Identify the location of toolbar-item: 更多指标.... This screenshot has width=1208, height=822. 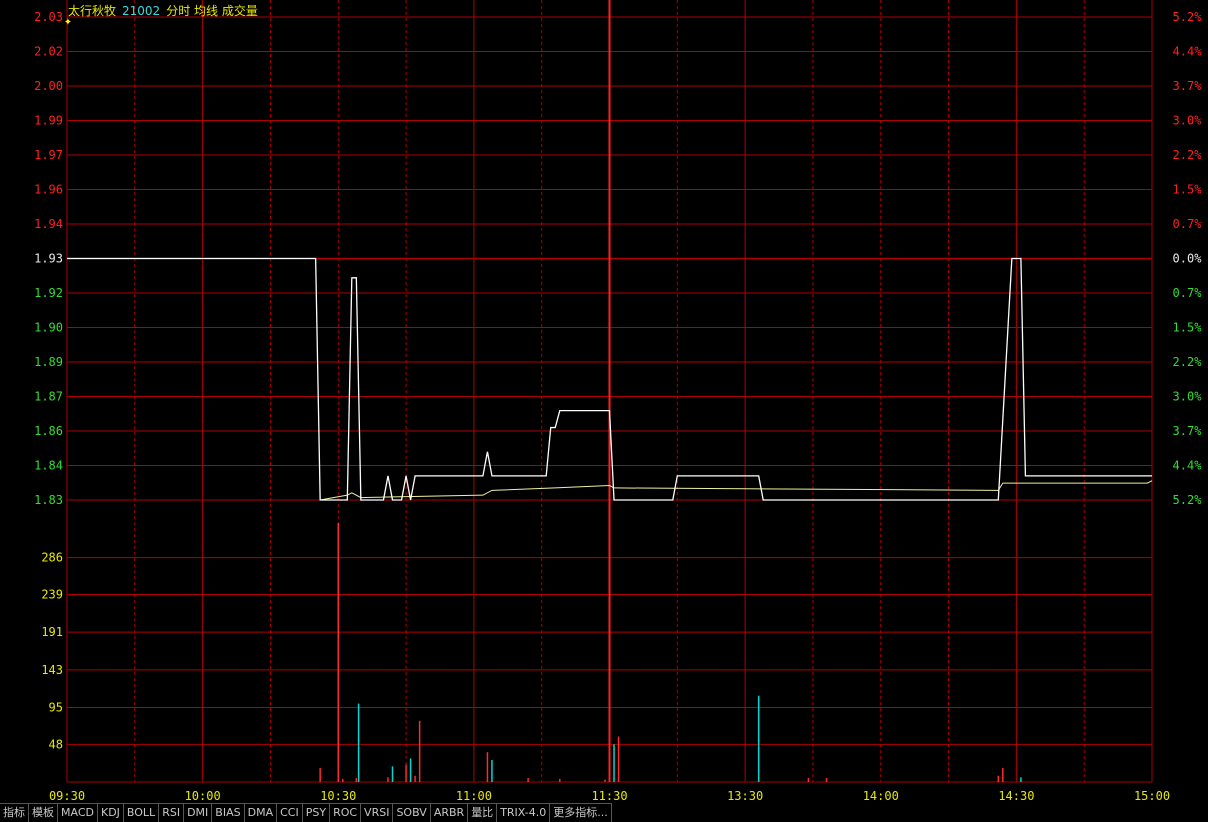
(581, 812).